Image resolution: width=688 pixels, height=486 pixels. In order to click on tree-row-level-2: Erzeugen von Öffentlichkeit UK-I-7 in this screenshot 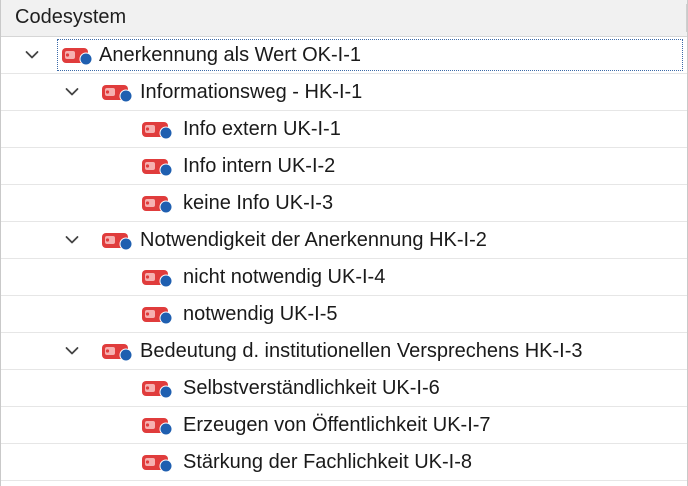, I will do `click(344, 425)`.